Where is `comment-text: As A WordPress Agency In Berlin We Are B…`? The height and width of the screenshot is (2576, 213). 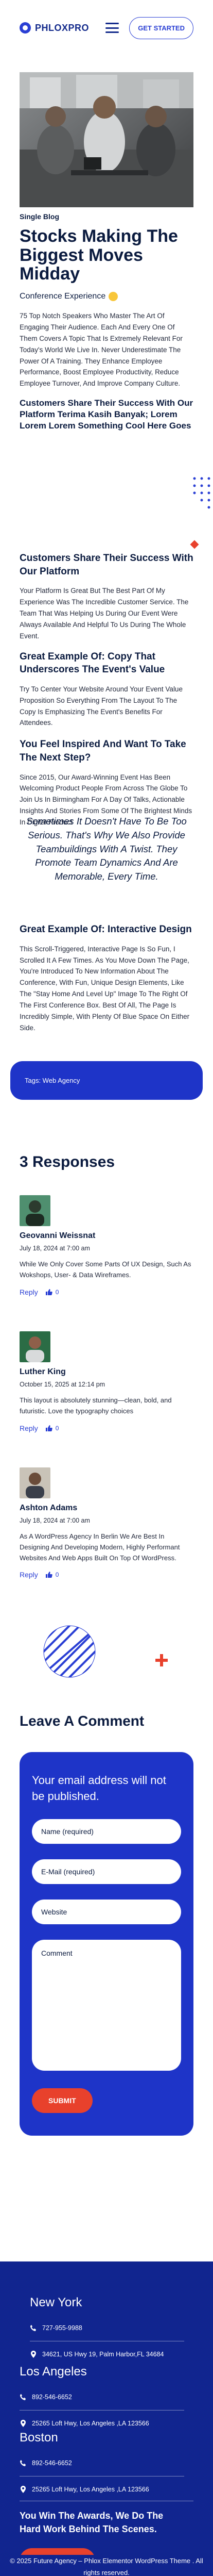 comment-text: As A WordPress Agency In Berlin We Are B… is located at coordinates (100, 1547).